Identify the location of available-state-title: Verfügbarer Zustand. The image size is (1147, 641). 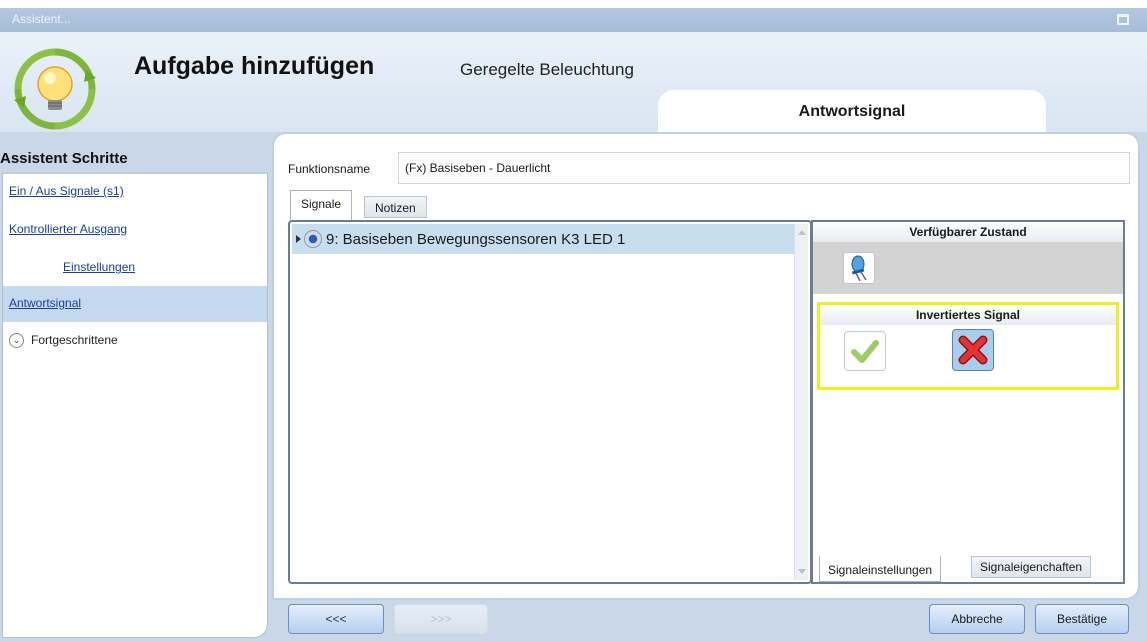
(968, 232).